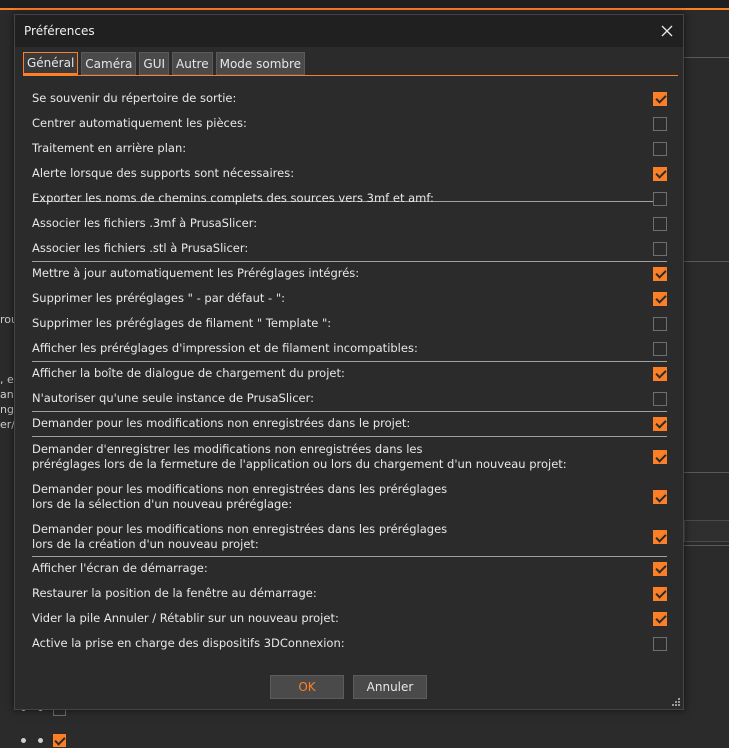 The image size is (729, 748). What do you see at coordinates (676, 702) in the screenshot?
I see `resize-grip-icon` at bounding box center [676, 702].